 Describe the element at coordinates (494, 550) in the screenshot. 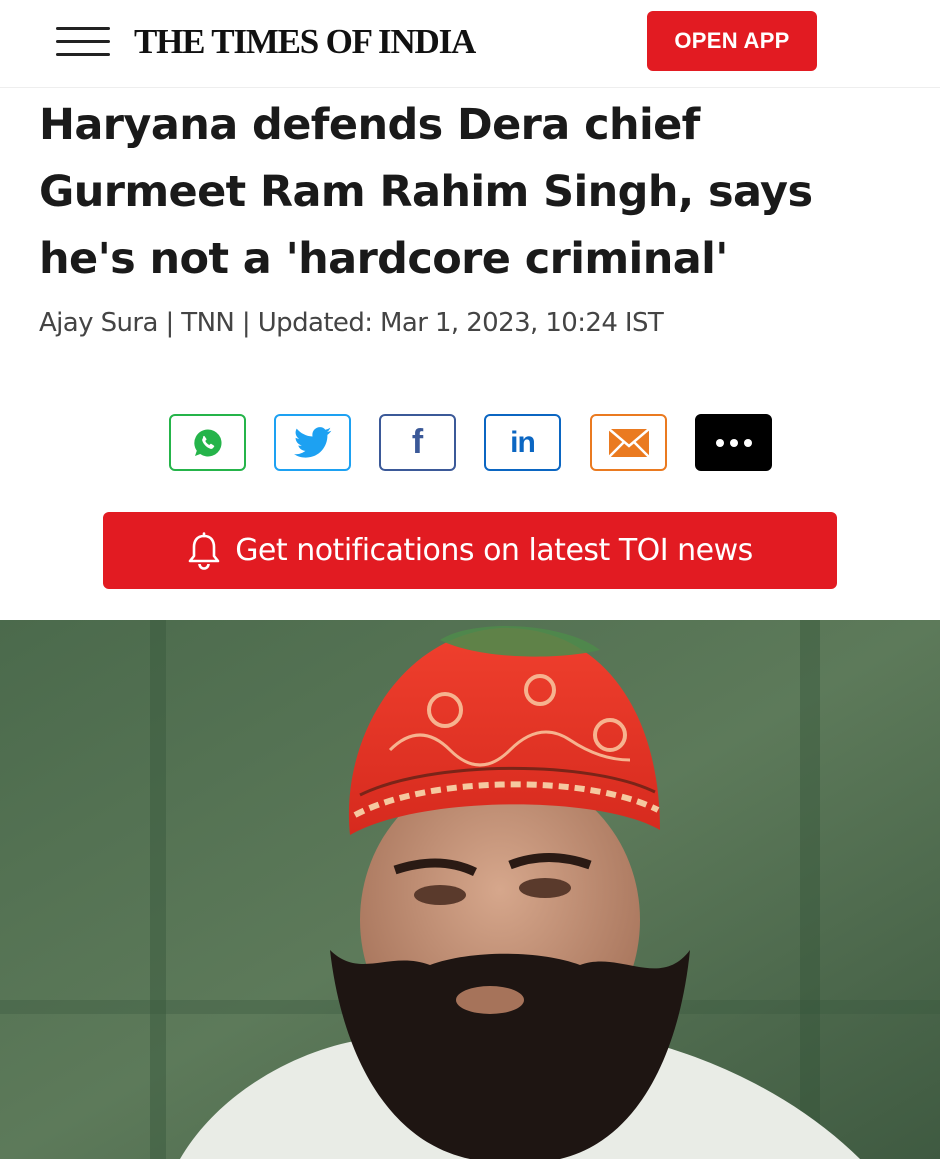

I see `notifications-label: Get notifications on latest TOI news` at that location.